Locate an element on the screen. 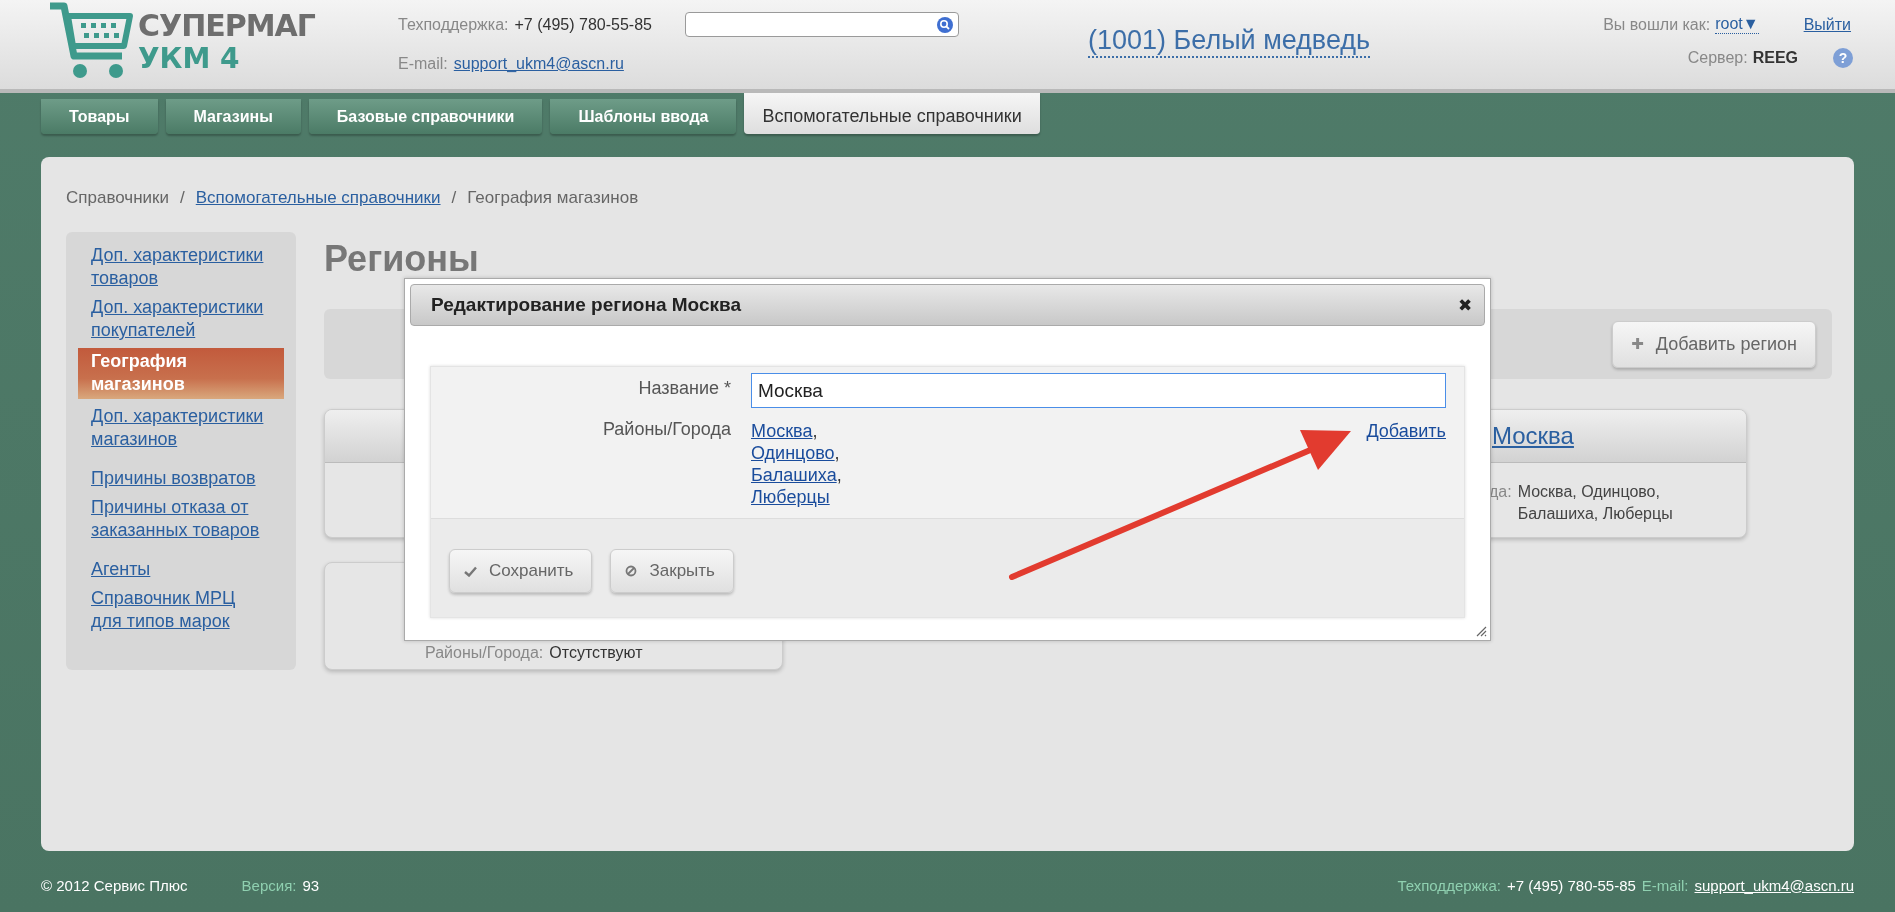 The image size is (1895, 912). cities-value: Москва, Одинцово, Балашиха, Люберцы is located at coordinates (1595, 503).